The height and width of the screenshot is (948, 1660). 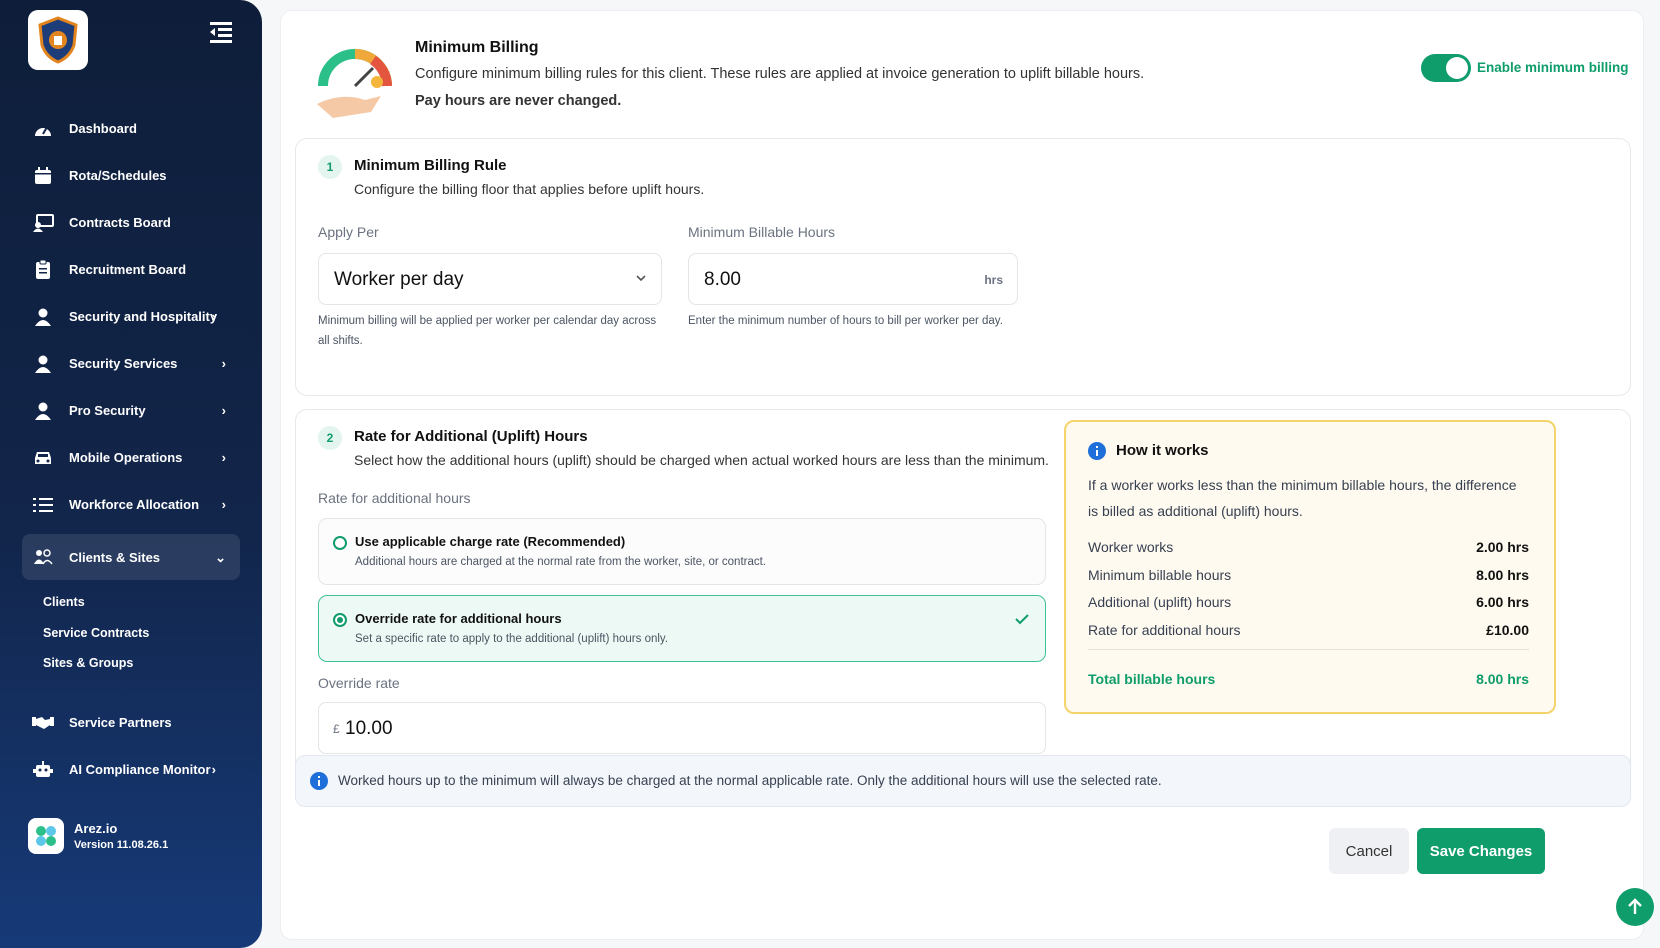 What do you see at coordinates (399, 279) in the screenshot?
I see `apply-per-value: Worker per day` at bounding box center [399, 279].